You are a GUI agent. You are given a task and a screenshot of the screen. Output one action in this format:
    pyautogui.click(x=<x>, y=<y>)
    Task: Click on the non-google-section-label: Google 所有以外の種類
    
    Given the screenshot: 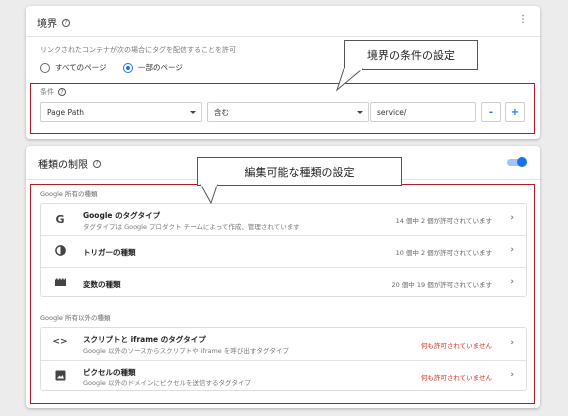 What is the action you would take?
    pyautogui.click(x=75, y=318)
    